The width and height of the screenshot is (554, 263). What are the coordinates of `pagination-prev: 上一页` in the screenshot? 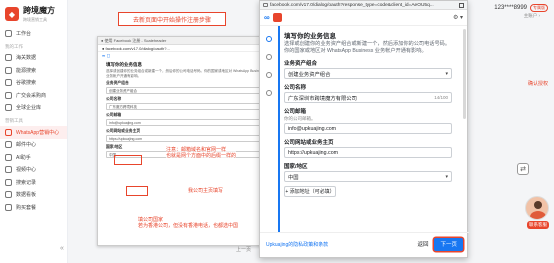 It's located at (243, 249).